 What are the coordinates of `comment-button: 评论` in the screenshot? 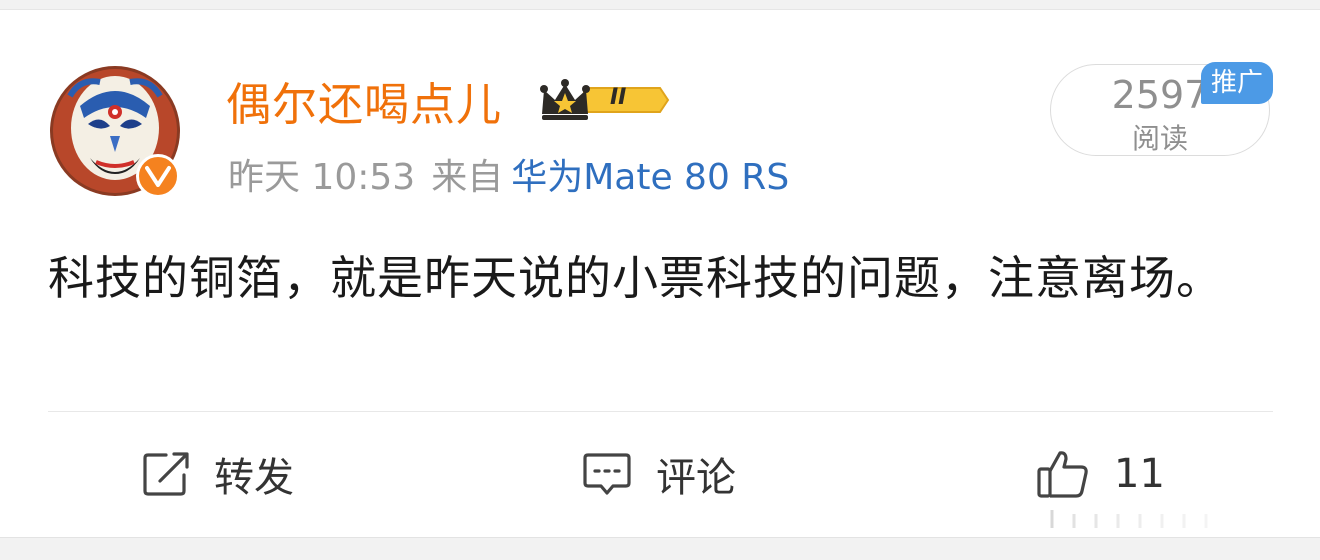 It's located at (659, 474).